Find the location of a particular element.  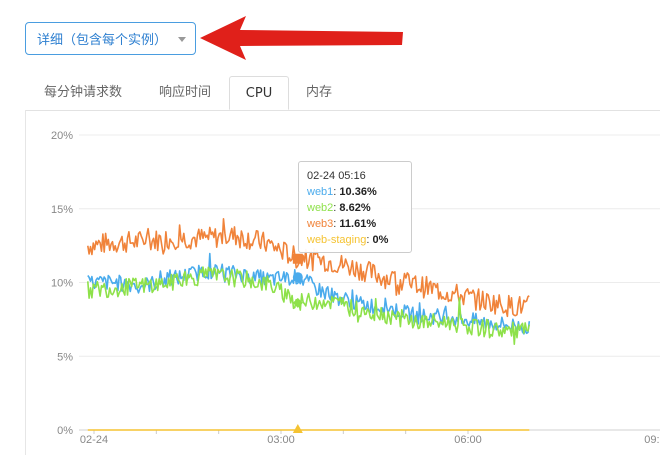

arrow-shape is located at coordinates (301, 38).